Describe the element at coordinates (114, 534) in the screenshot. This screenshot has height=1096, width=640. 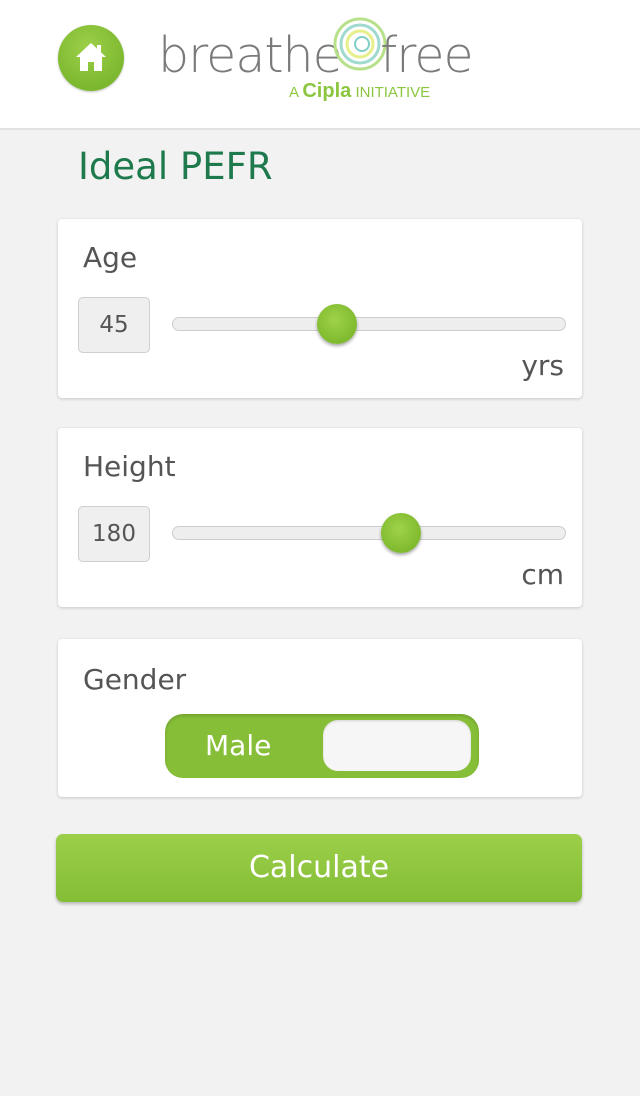
I see `height-value-field: 180` at that location.